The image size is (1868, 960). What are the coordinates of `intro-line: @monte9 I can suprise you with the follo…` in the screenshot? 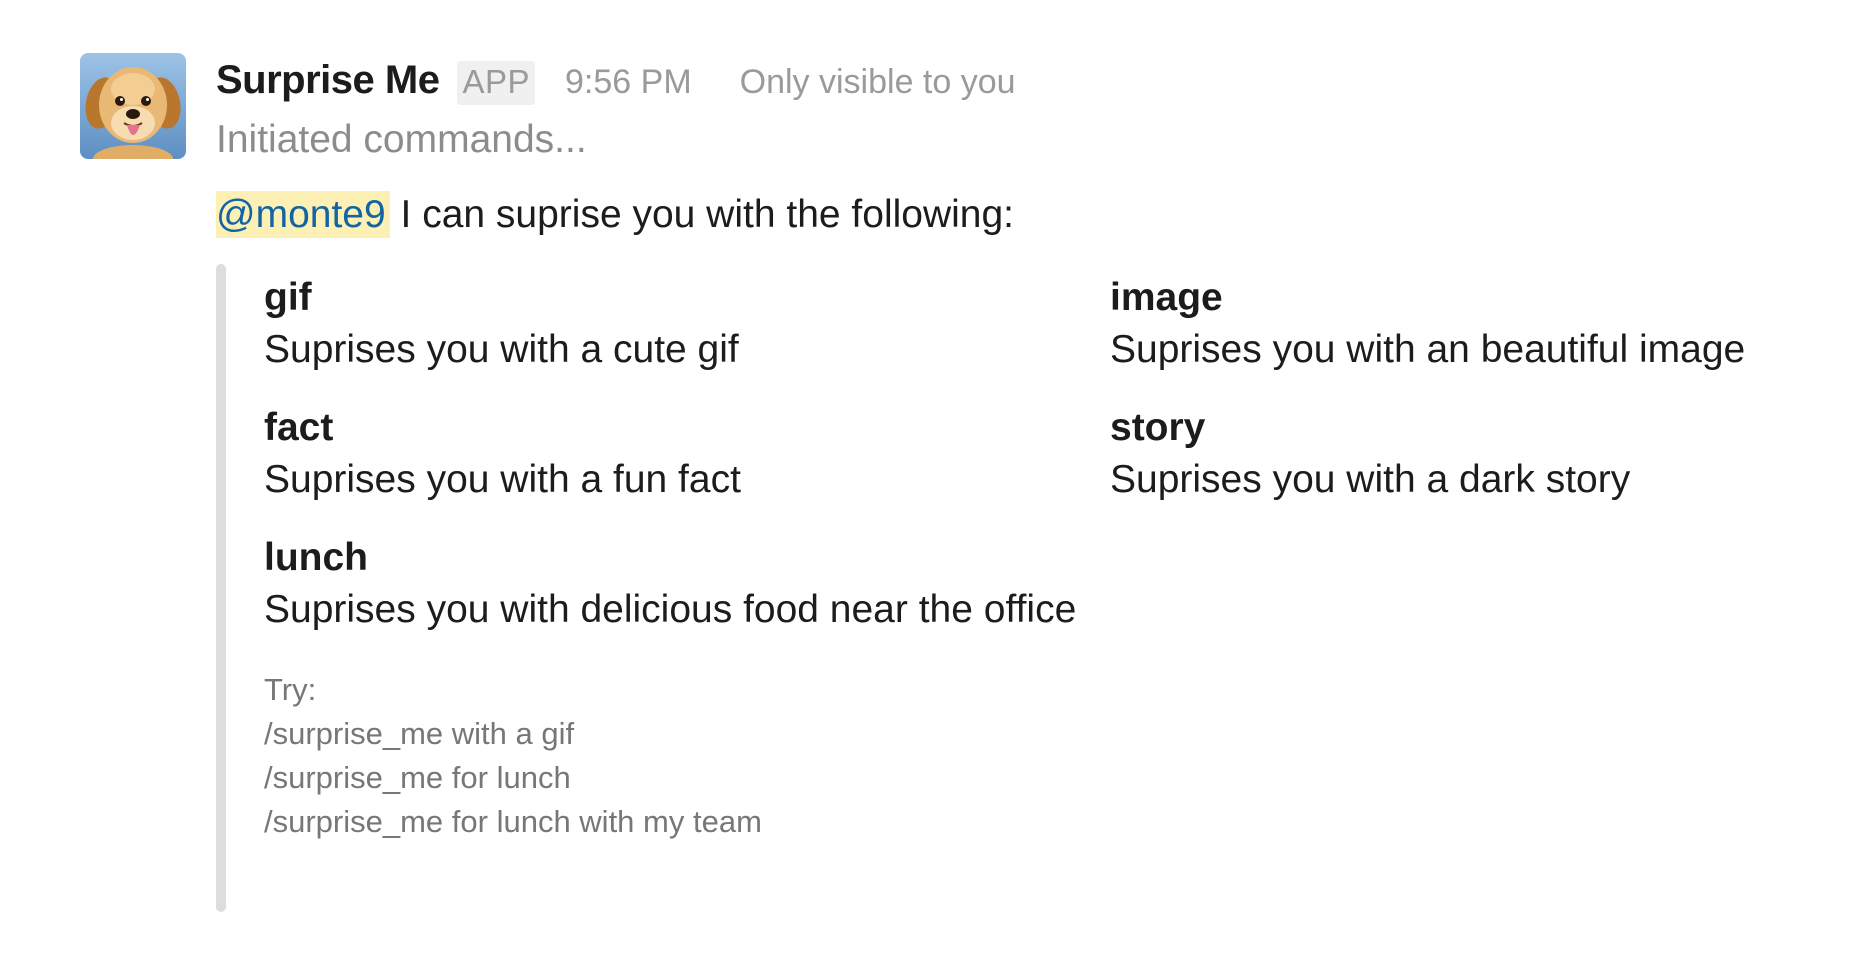 It's located at (1031, 215).